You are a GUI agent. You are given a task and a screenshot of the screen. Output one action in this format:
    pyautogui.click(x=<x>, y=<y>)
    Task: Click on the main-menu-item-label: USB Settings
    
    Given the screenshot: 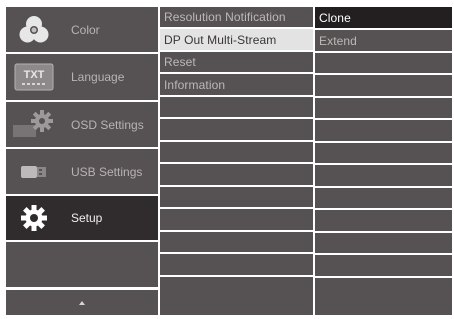 What is the action you would take?
    pyautogui.click(x=107, y=171)
    